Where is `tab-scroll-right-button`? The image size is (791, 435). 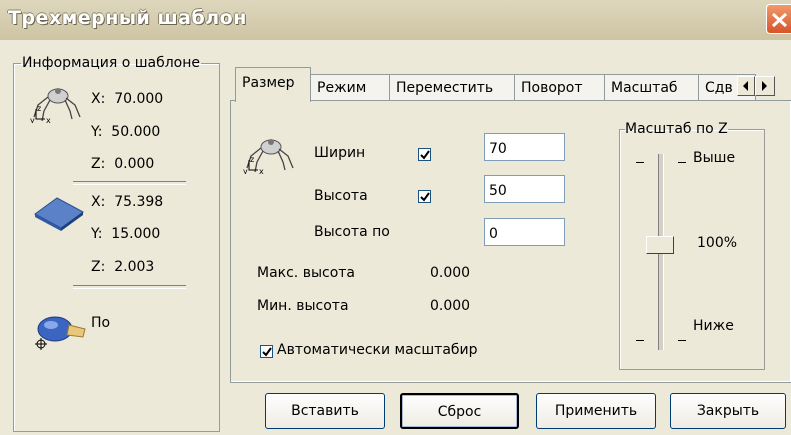
tab-scroll-right-button is located at coordinates (765, 86).